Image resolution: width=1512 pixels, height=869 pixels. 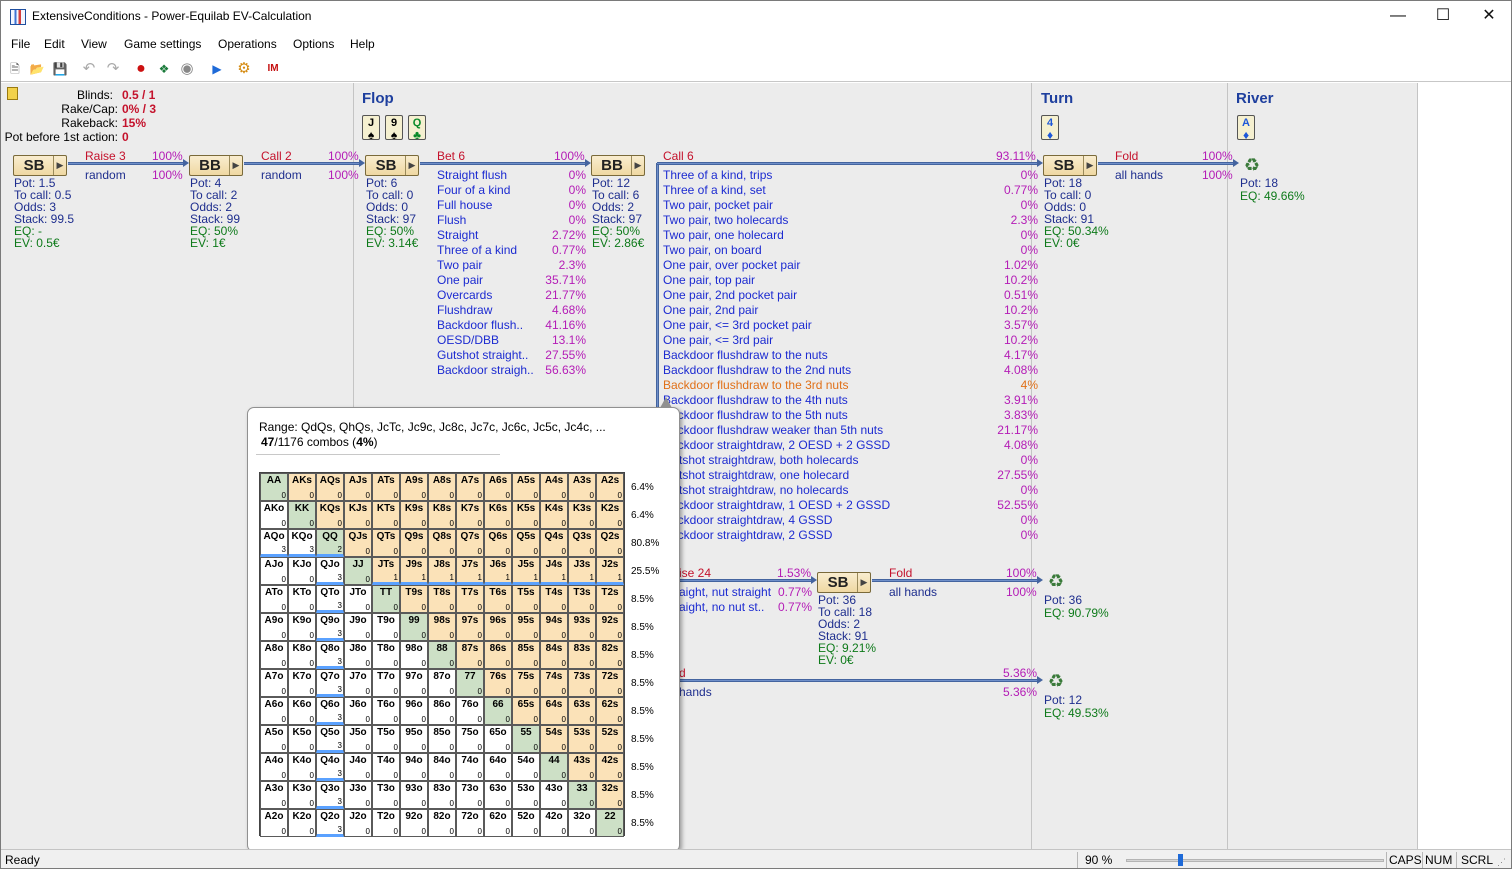 What do you see at coordinates (274, 515) in the screenshot?
I see `range-cell: AKo 0` at bounding box center [274, 515].